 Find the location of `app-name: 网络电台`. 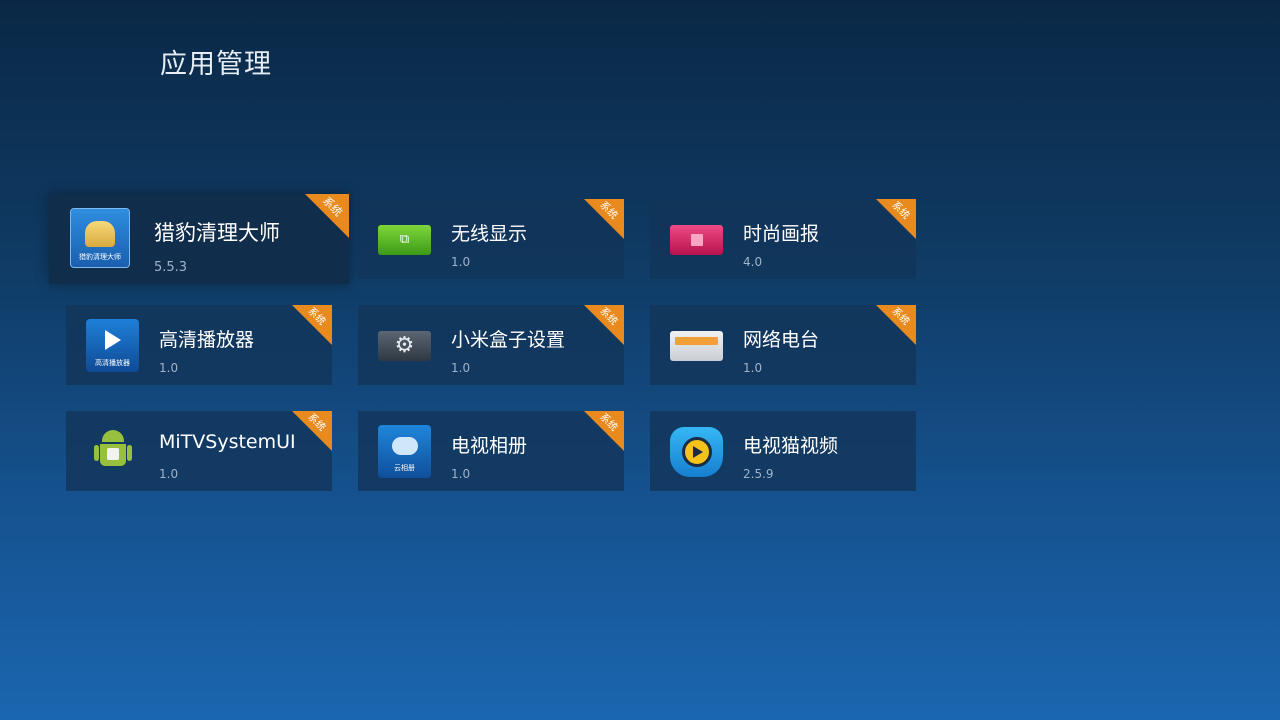

app-name: 网络电台 is located at coordinates (781, 340).